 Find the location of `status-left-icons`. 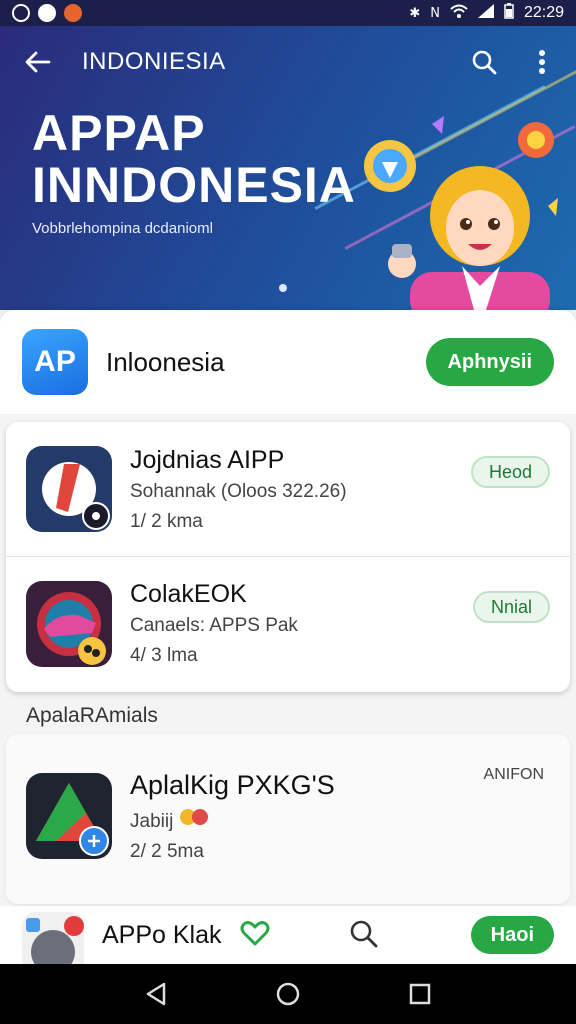

status-left-icons is located at coordinates (47, 13).